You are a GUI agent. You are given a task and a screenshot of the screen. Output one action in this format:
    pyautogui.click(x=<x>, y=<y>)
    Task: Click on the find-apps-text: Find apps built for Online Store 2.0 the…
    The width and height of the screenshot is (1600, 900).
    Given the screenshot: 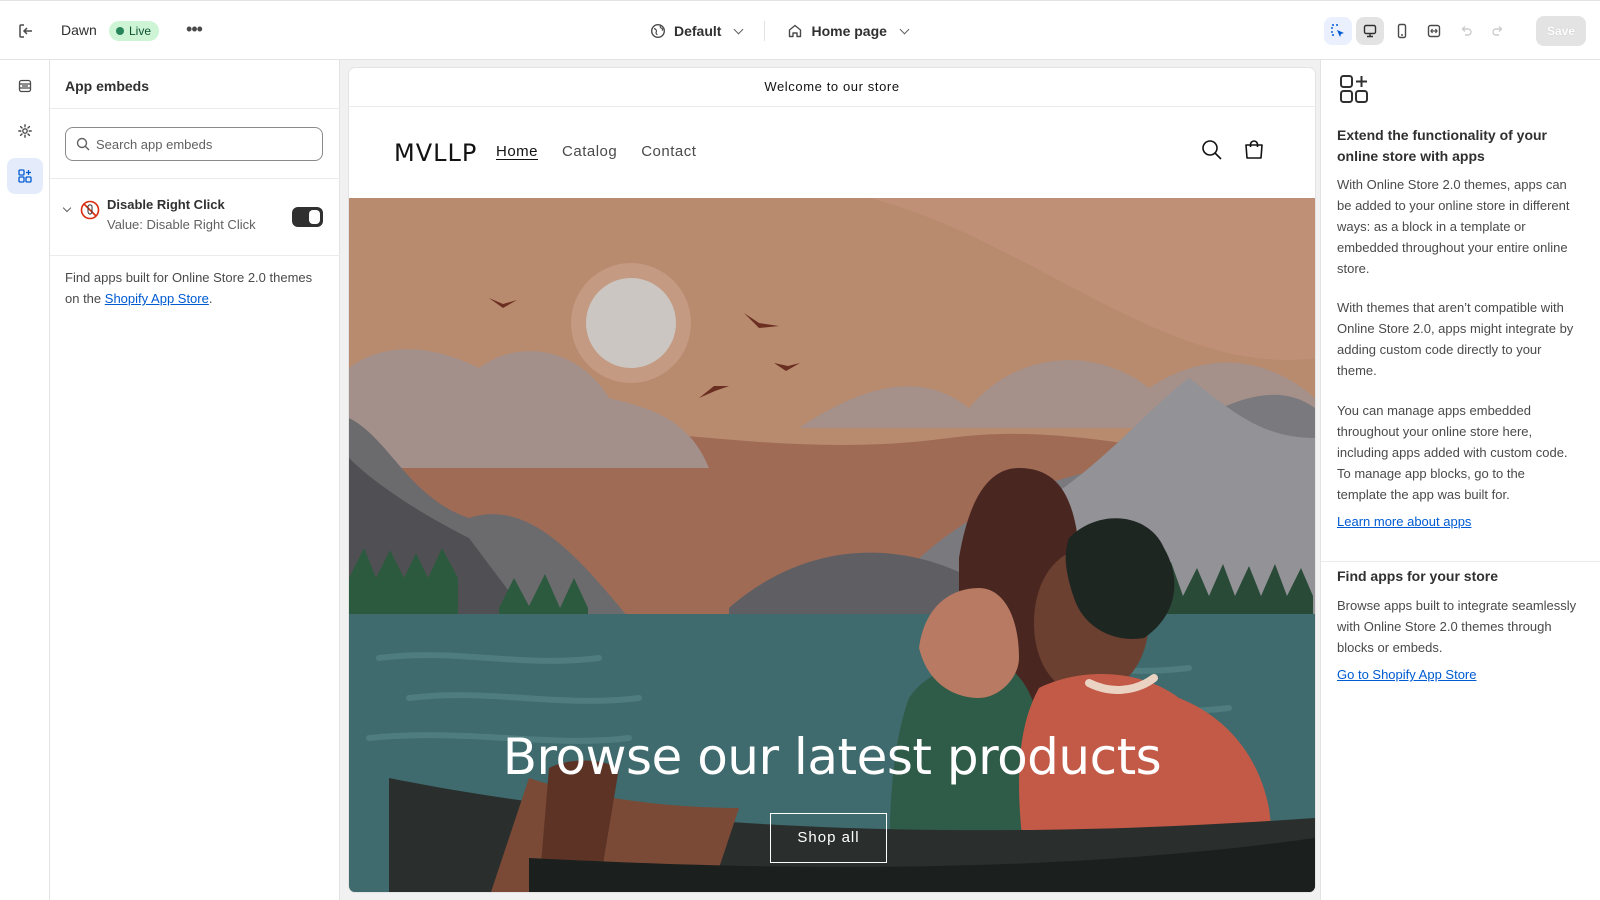 What is the action you would take?
    pyautogui.click(x=196, y=288)
    